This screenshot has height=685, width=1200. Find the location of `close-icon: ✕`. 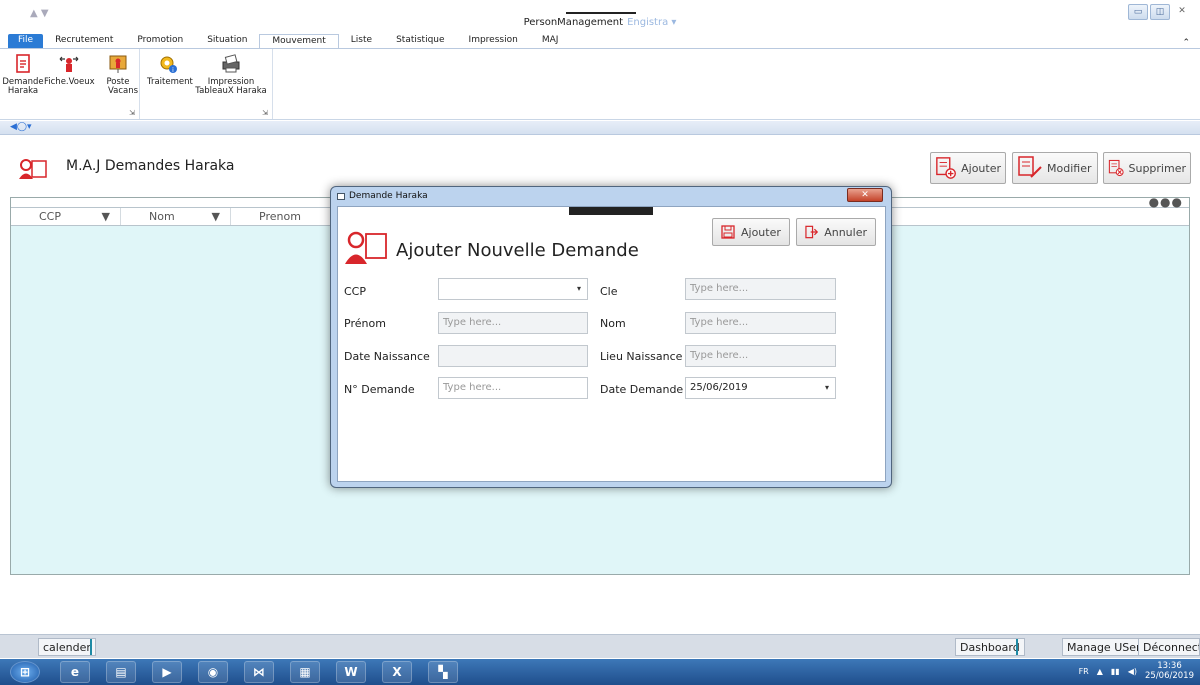

close-icon: ✕ is located at coordinates (1182, 12).